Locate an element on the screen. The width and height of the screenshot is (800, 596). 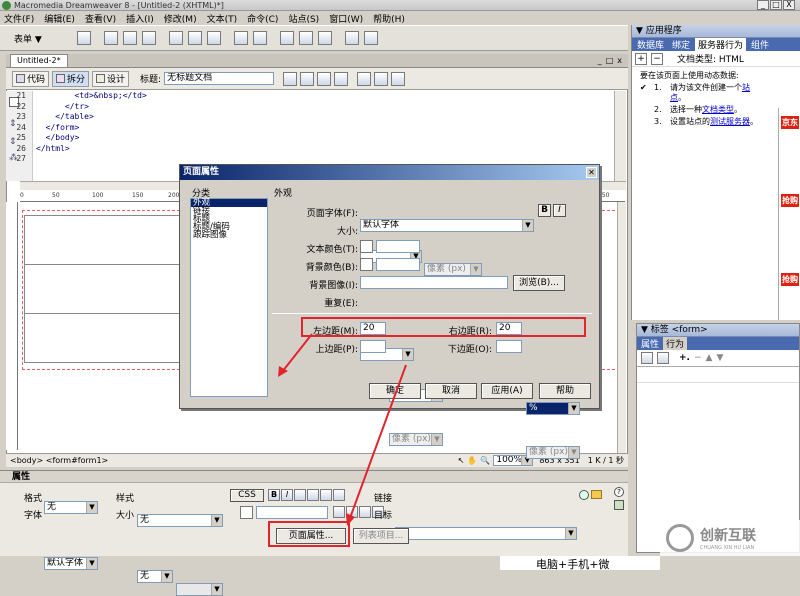
remove-behavior-icon: − is located at coordinates (698, 358).